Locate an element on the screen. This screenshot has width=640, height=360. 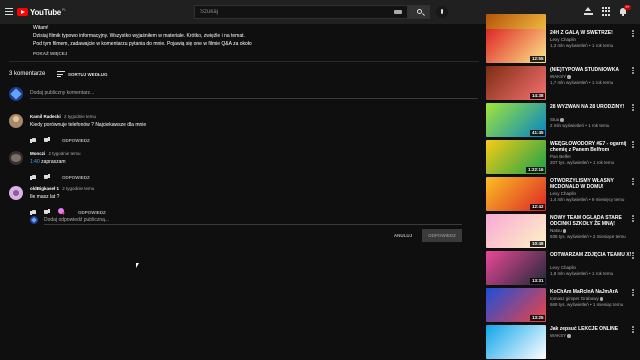
video-thumbnail: 12:55 is located at coordinates (516, 46).